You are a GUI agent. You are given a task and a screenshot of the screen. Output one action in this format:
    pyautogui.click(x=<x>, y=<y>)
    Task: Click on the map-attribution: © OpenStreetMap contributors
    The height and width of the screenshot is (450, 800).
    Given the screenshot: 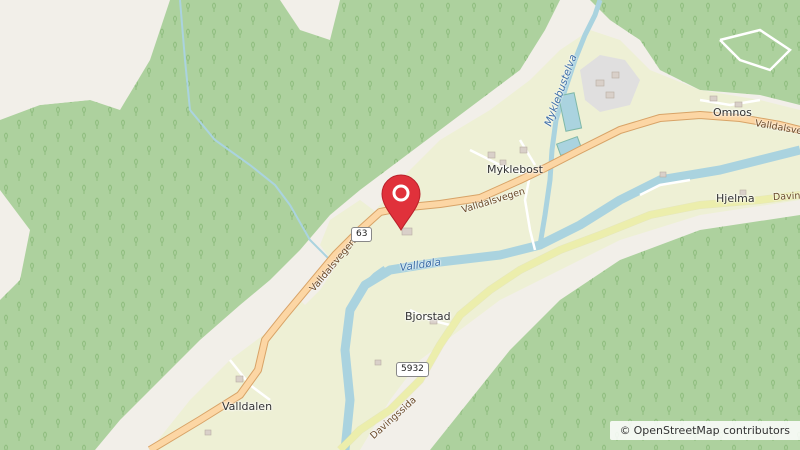 What is the action you would take?
    pyautogui.click(x=704, y=430)
    